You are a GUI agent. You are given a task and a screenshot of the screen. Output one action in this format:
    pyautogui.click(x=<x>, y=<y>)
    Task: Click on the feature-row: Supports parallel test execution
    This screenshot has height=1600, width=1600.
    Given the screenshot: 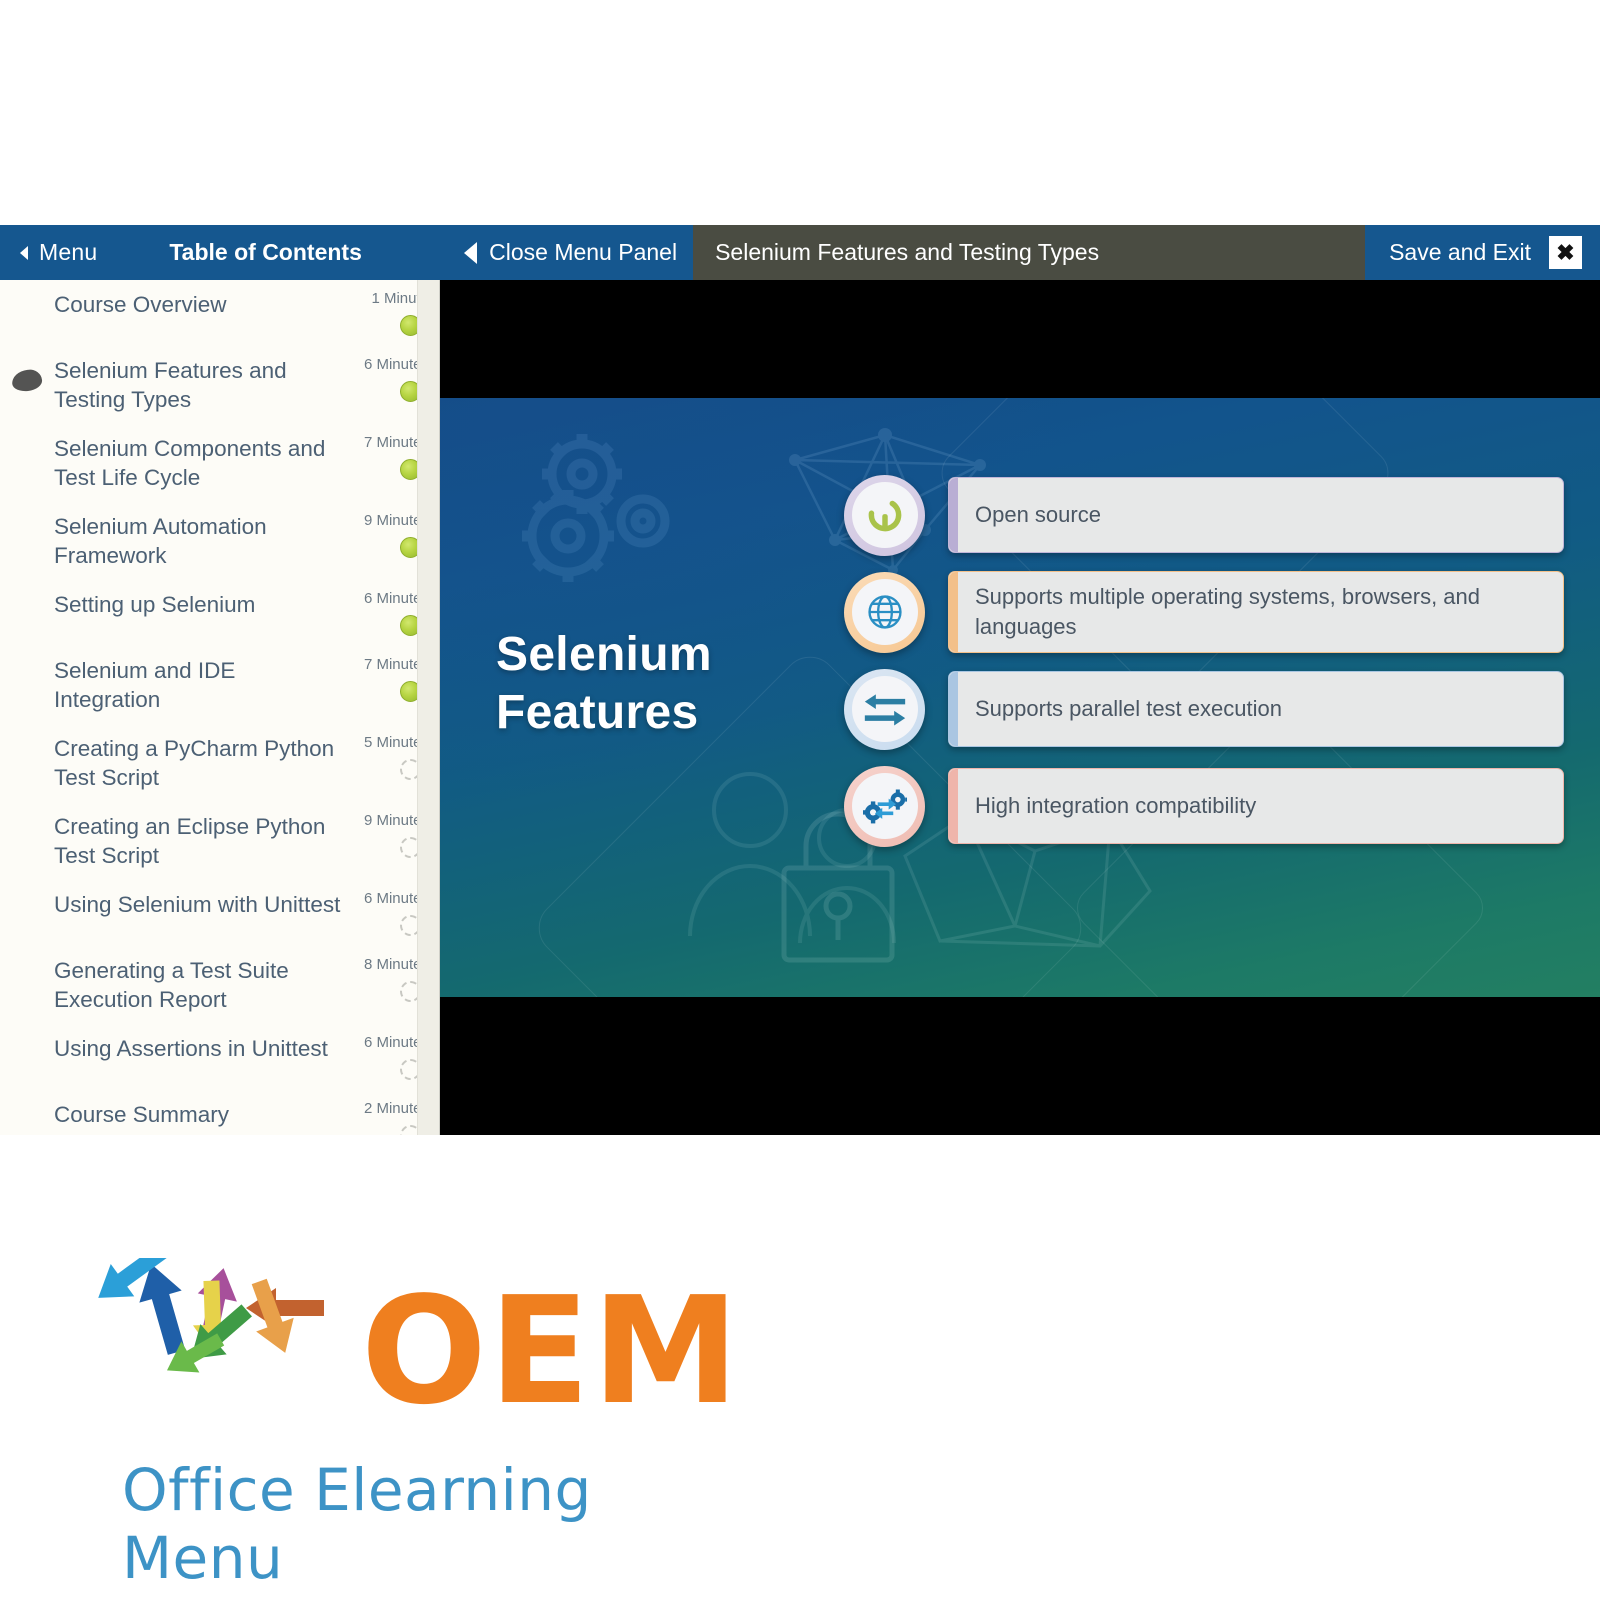 What is the action you would take?
    pyautogui.click(x=1204, y=709)
    